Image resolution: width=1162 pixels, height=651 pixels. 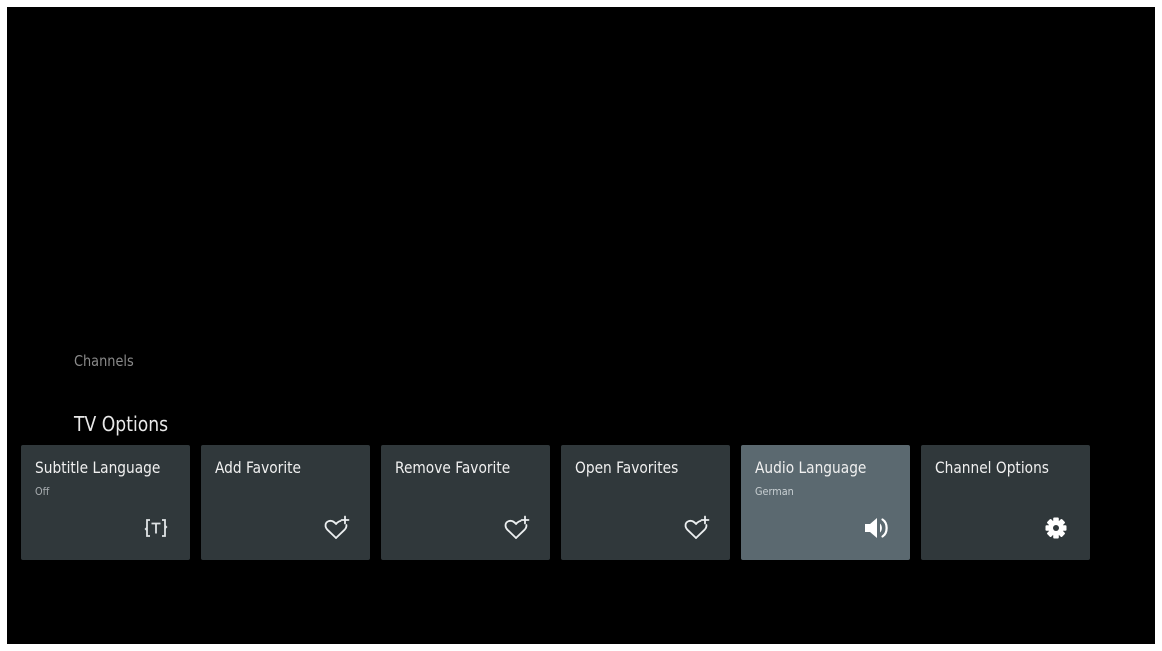 I want to click on tile-label: Remove Favorite, so click(x=453, y=467).